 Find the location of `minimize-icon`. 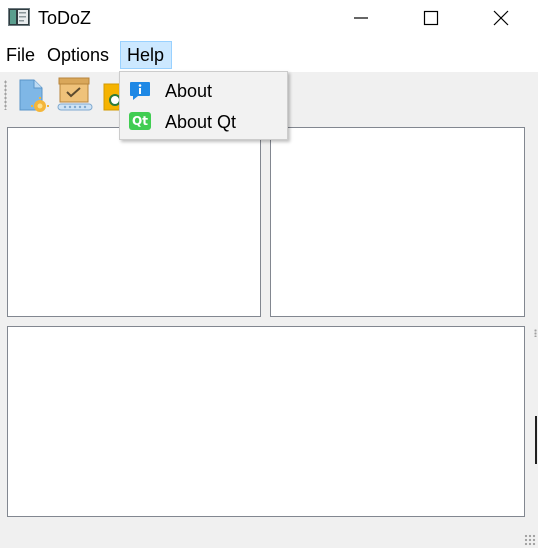

minimize-icon is located at coordinates (361, 18).